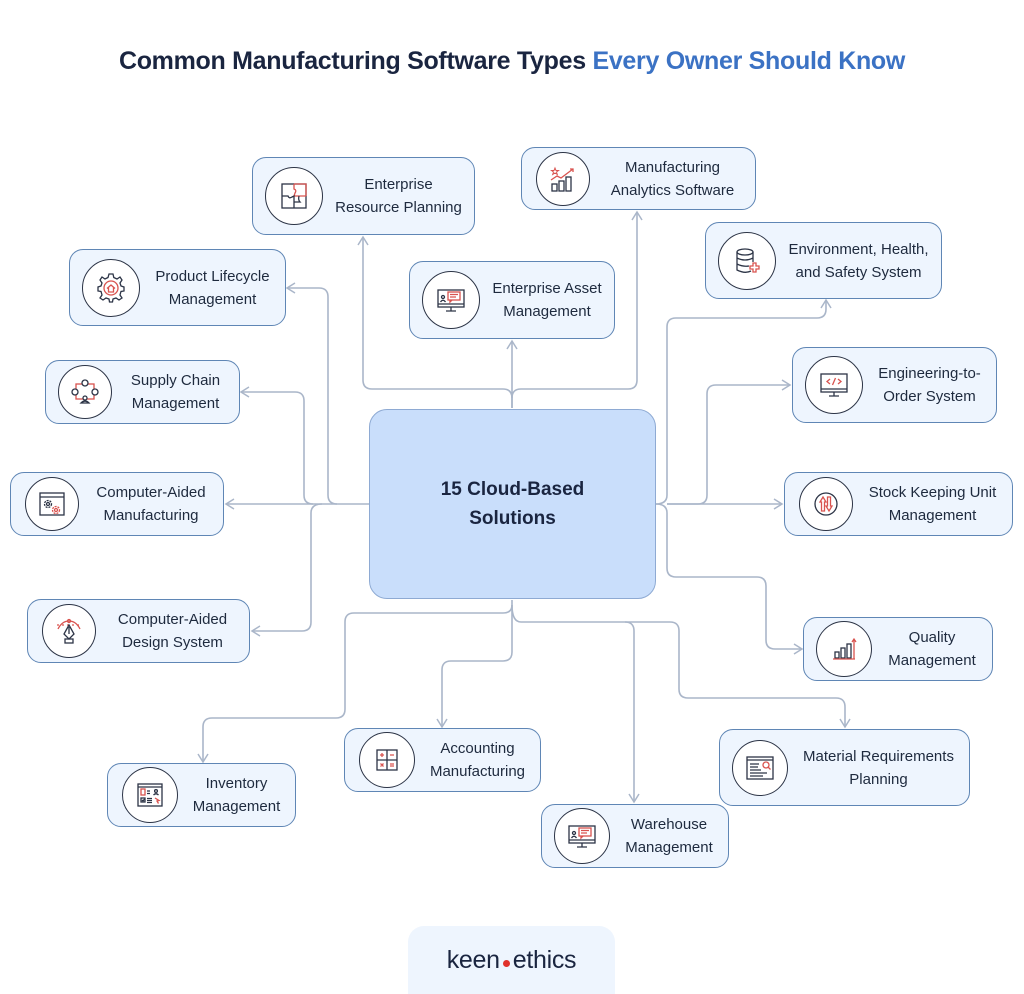 The width and height of the screenshot is (1024, 994). I want to click on node-inv: Inventory Management, so click(201, 795).